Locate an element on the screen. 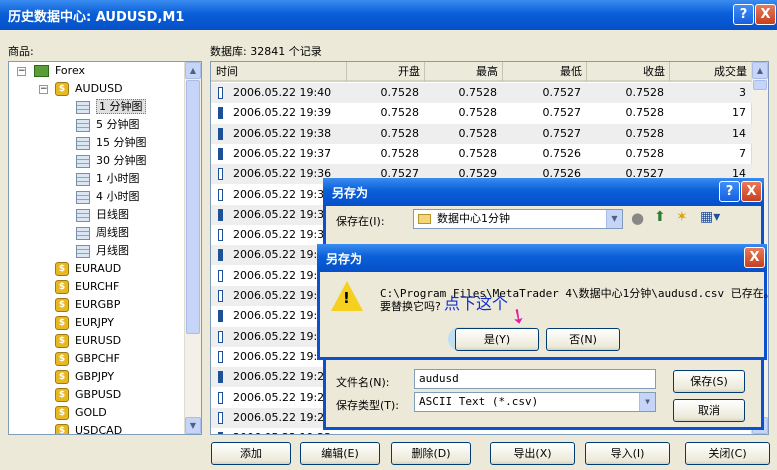  scroll-down-icon: ▼ is located at coordinates (193, 425).